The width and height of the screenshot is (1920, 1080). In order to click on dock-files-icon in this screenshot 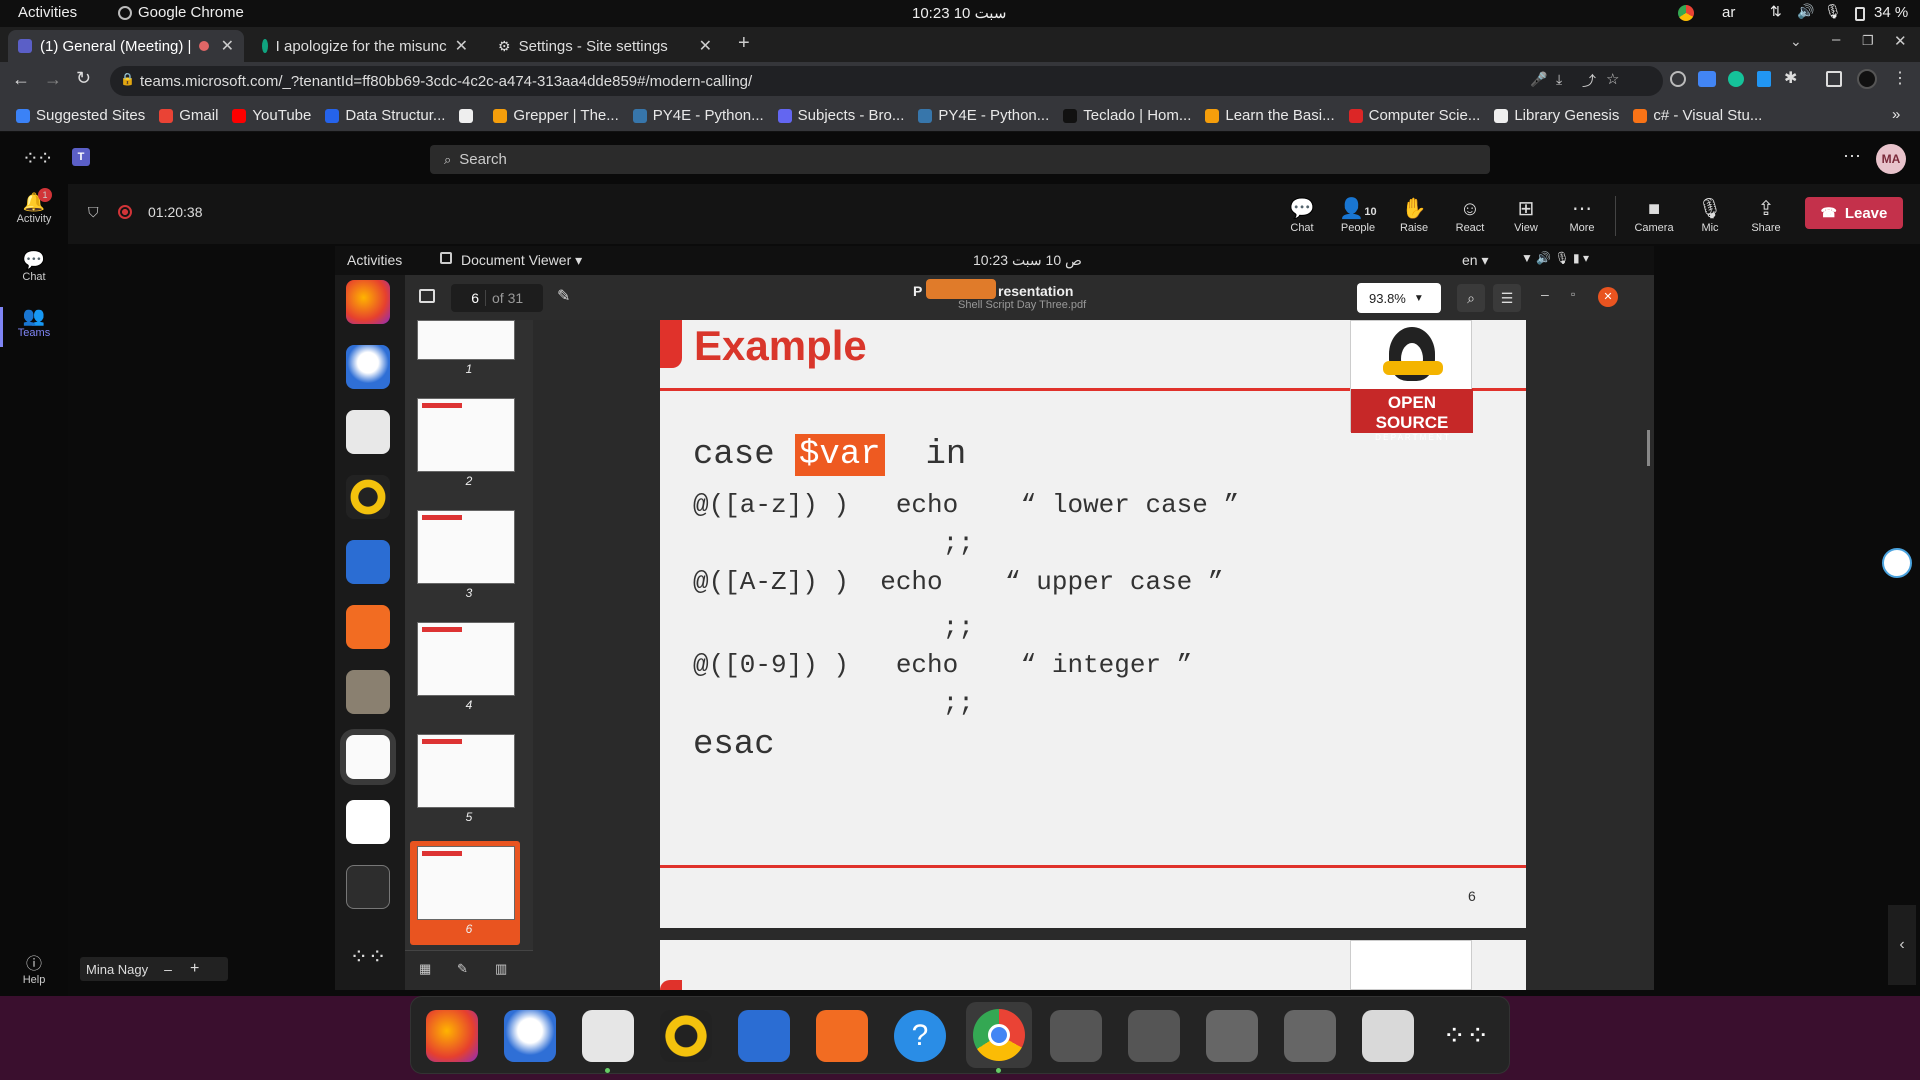, I will do `click(608, 1036)`.